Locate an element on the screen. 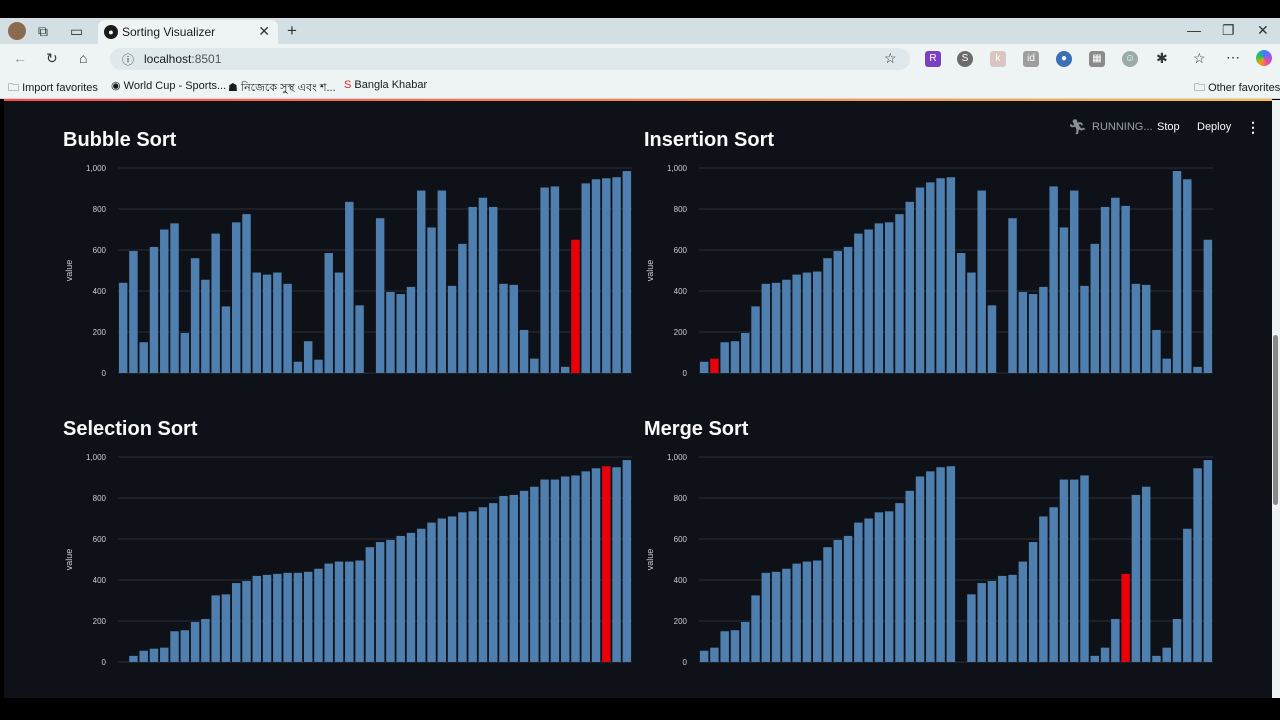 This screenshot has height=720, width=1280. favorites-icon: ☆ is located at coordinates (1199, 58).